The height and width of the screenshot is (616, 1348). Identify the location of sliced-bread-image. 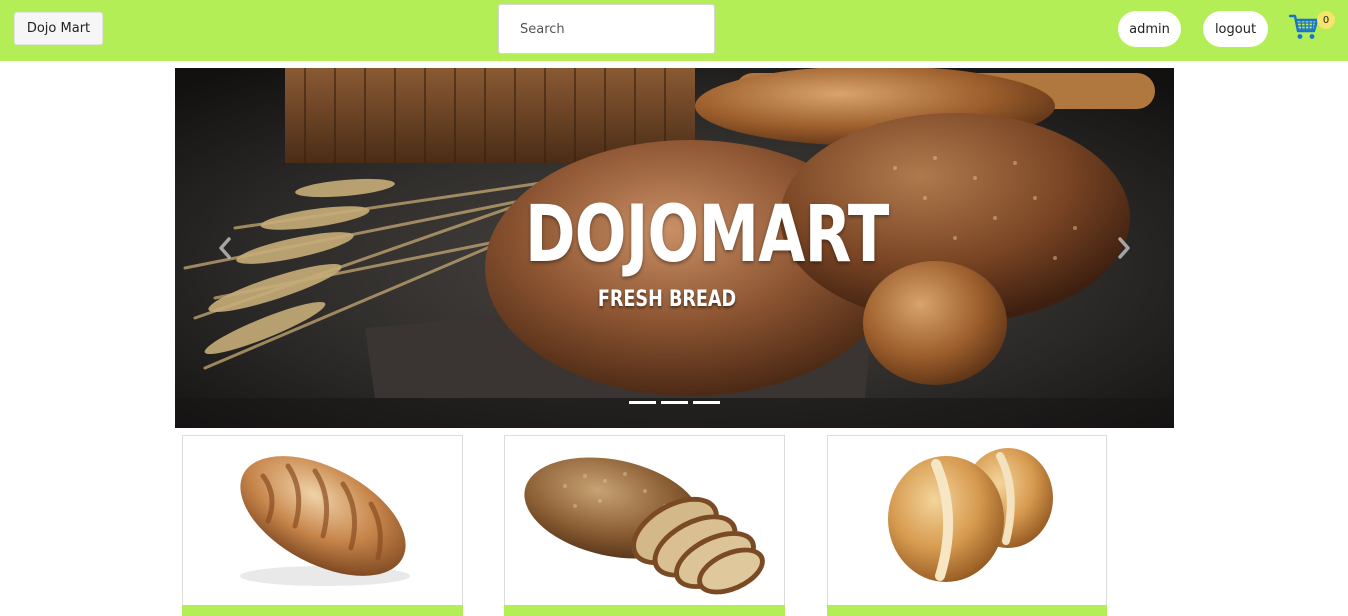
(644, 526).